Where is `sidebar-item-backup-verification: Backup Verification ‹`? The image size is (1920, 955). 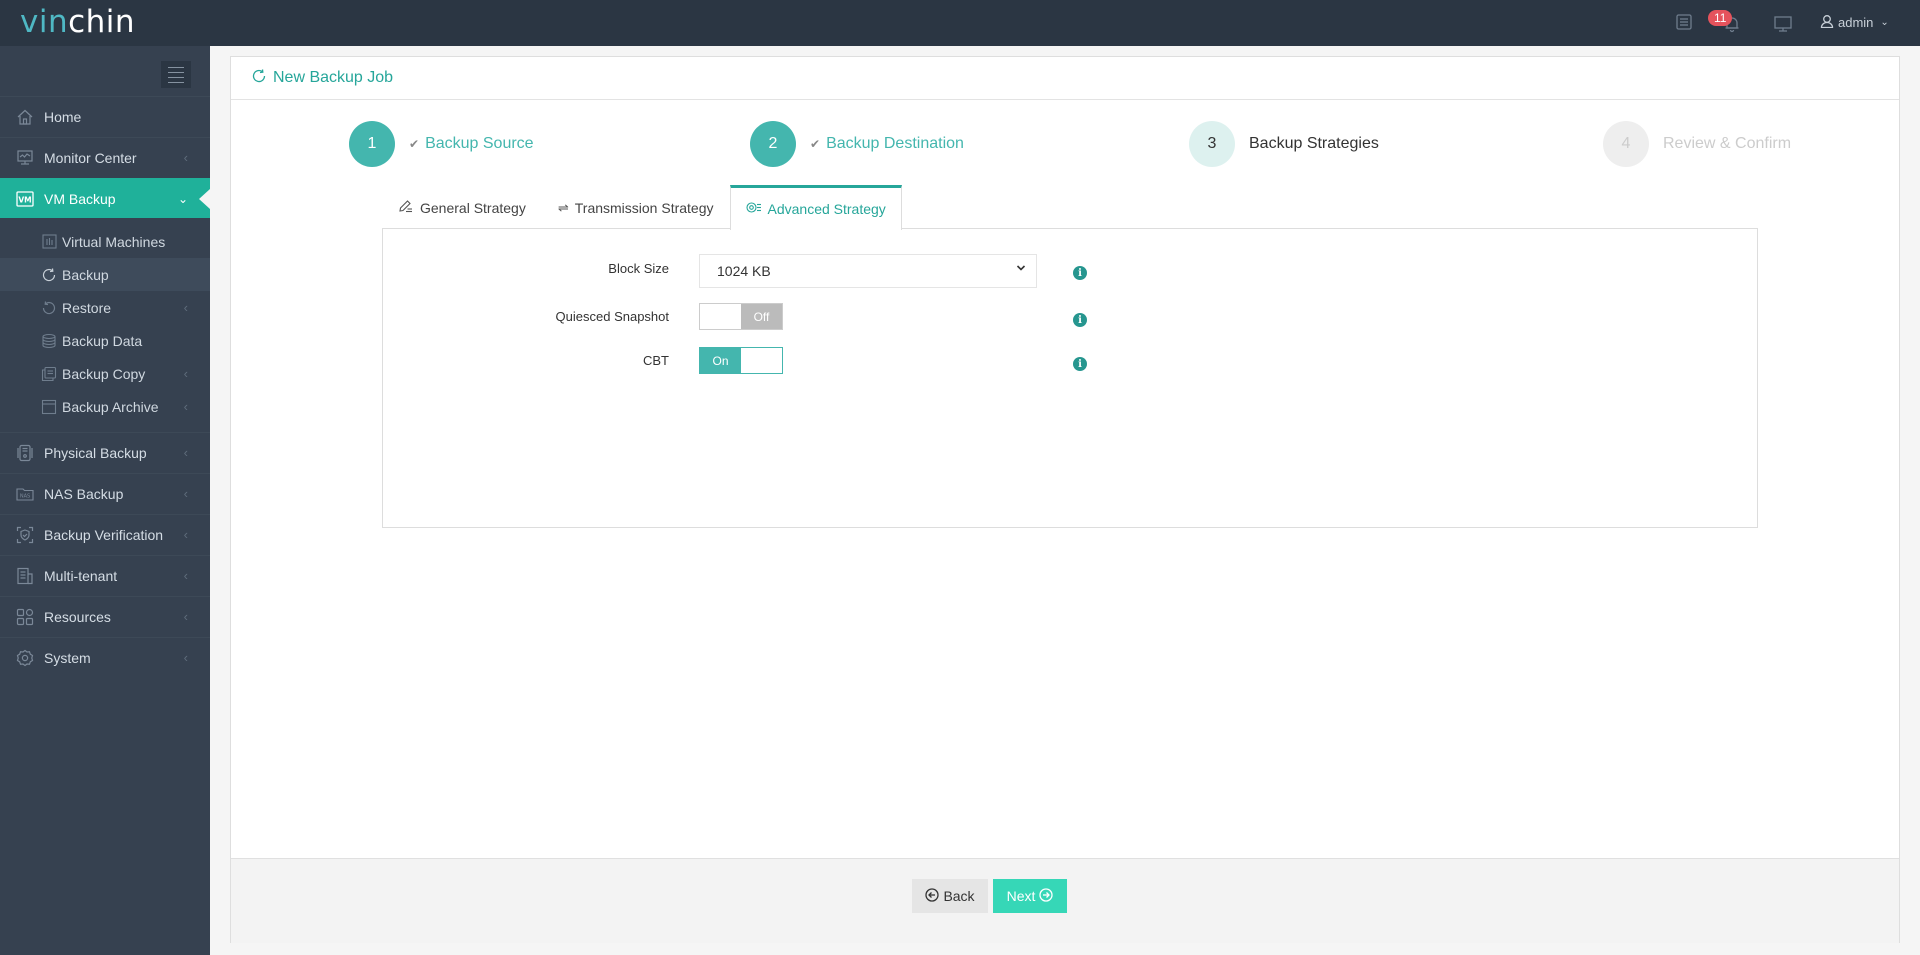 sidebar-item-backup-verification: Backup Verification ‹ is located at coordinates (105, 534).